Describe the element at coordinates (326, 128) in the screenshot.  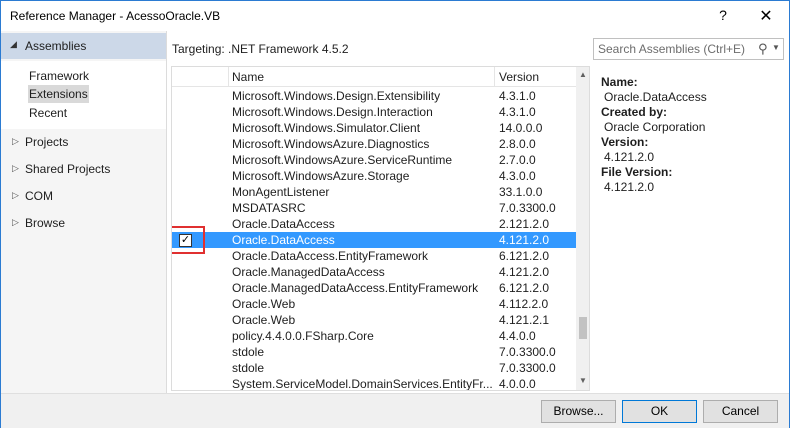
I see `row-name: Microsoft.Windows.Simulator.Client` at that location.